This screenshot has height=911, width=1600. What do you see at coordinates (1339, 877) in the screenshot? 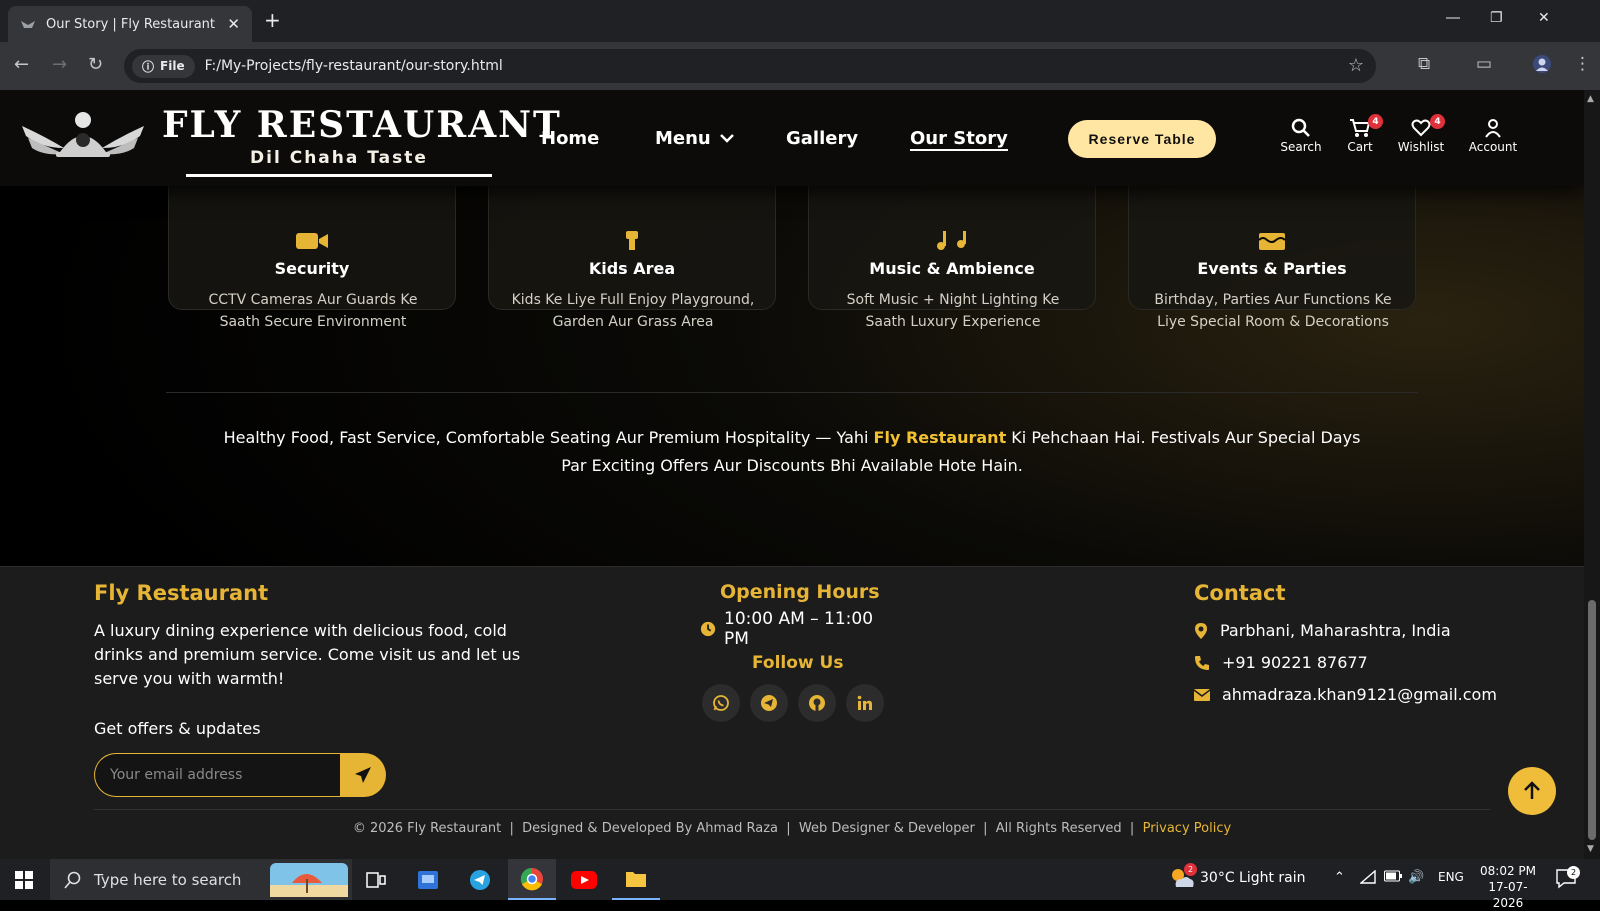
I see `show-hidden-icons-icon: ⌃` at bounding box center [1339, 877].